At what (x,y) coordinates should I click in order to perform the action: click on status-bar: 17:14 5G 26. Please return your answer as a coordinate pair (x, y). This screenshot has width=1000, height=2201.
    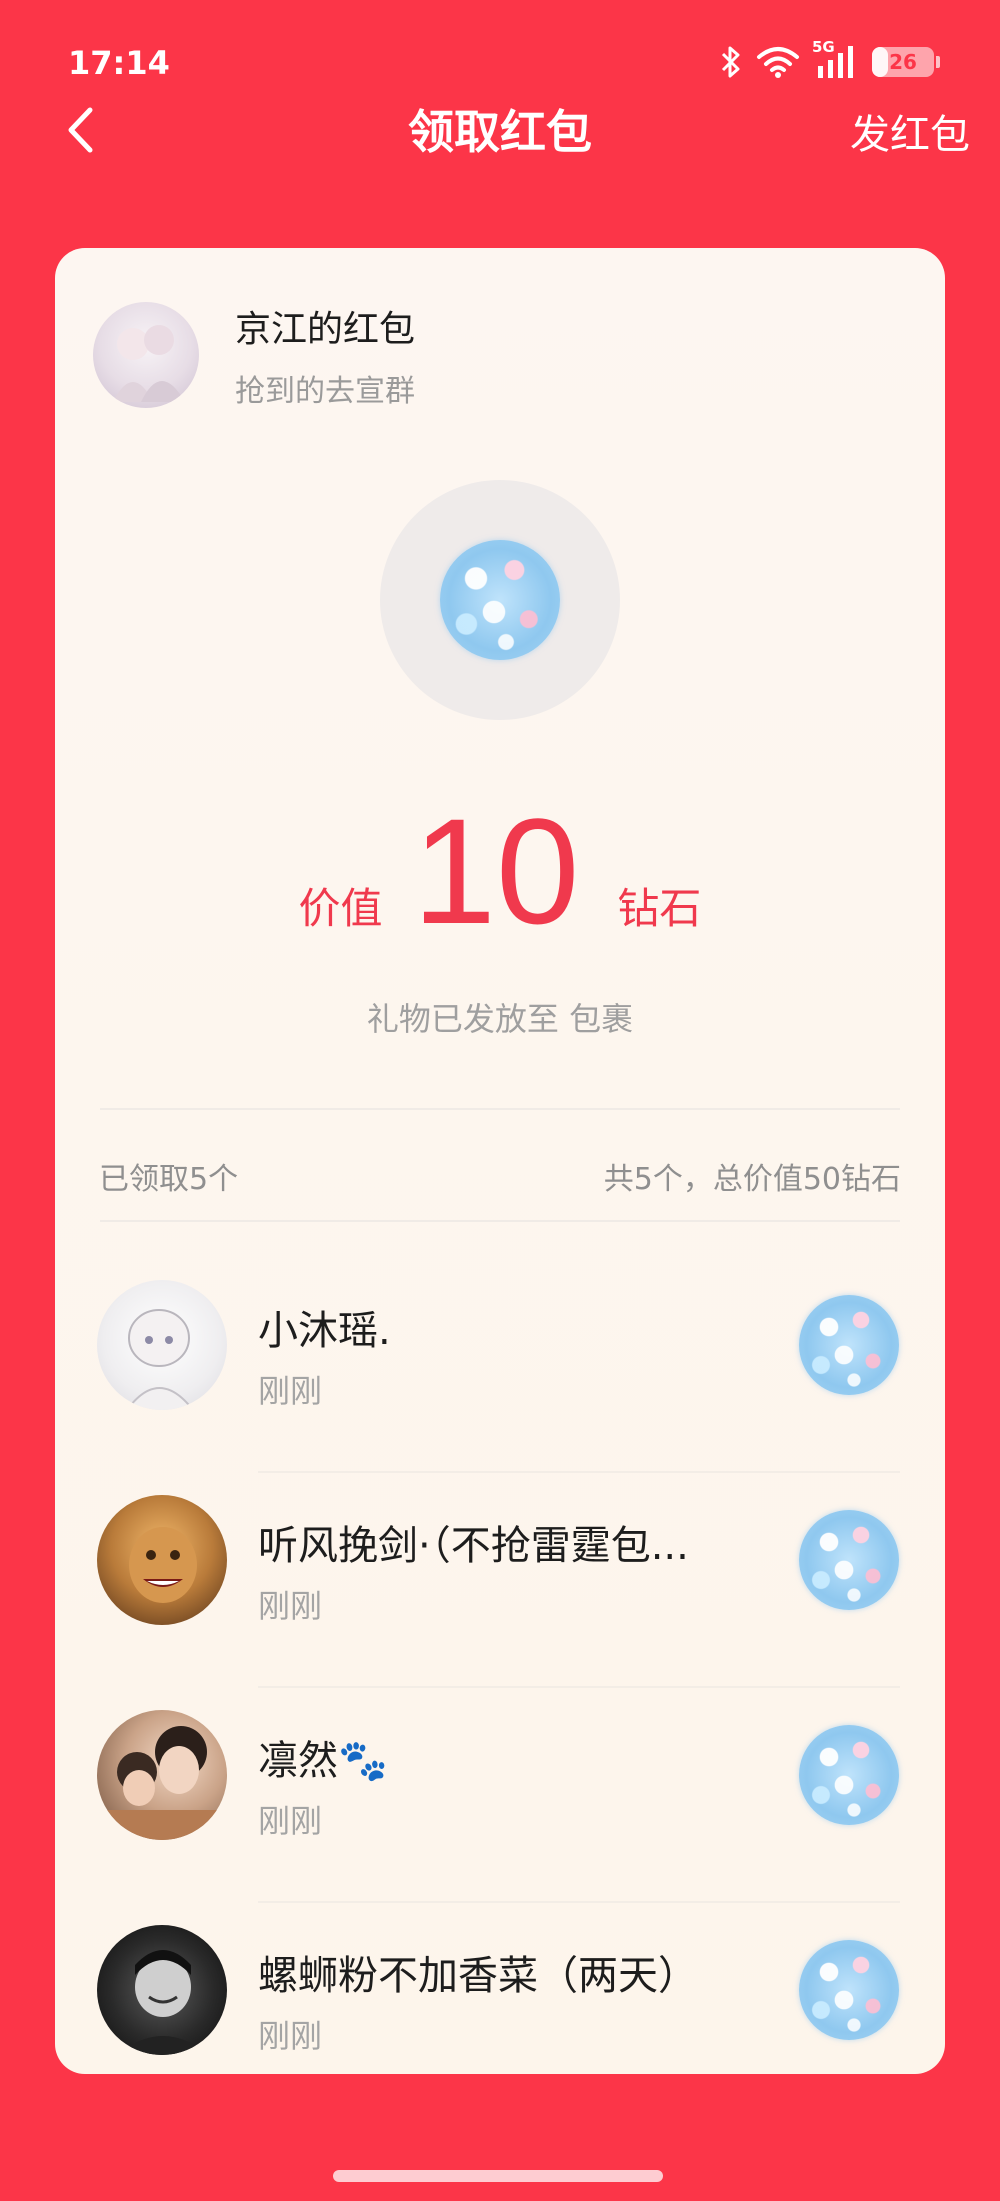
    Looking at the image, I should click on (500, 55).